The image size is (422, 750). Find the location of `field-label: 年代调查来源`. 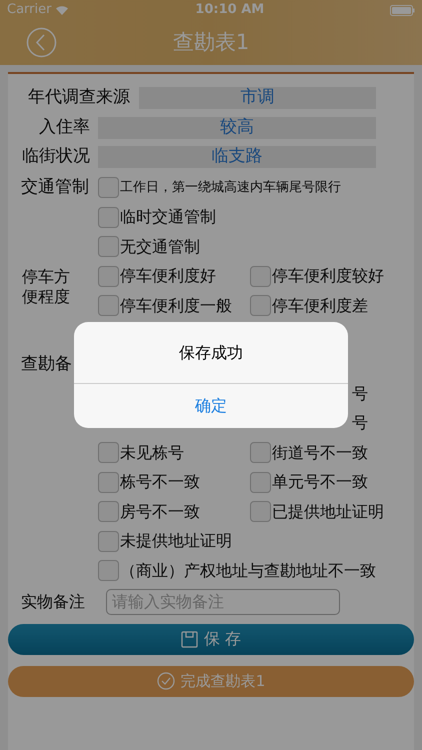

field-label: 年代调查来源 is located at coordinates (78, 98).